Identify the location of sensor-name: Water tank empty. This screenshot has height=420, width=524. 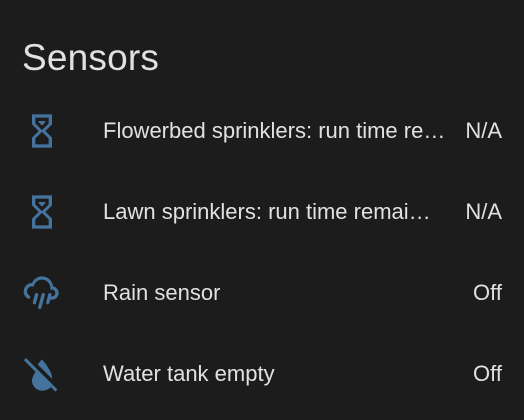
(189, 373).